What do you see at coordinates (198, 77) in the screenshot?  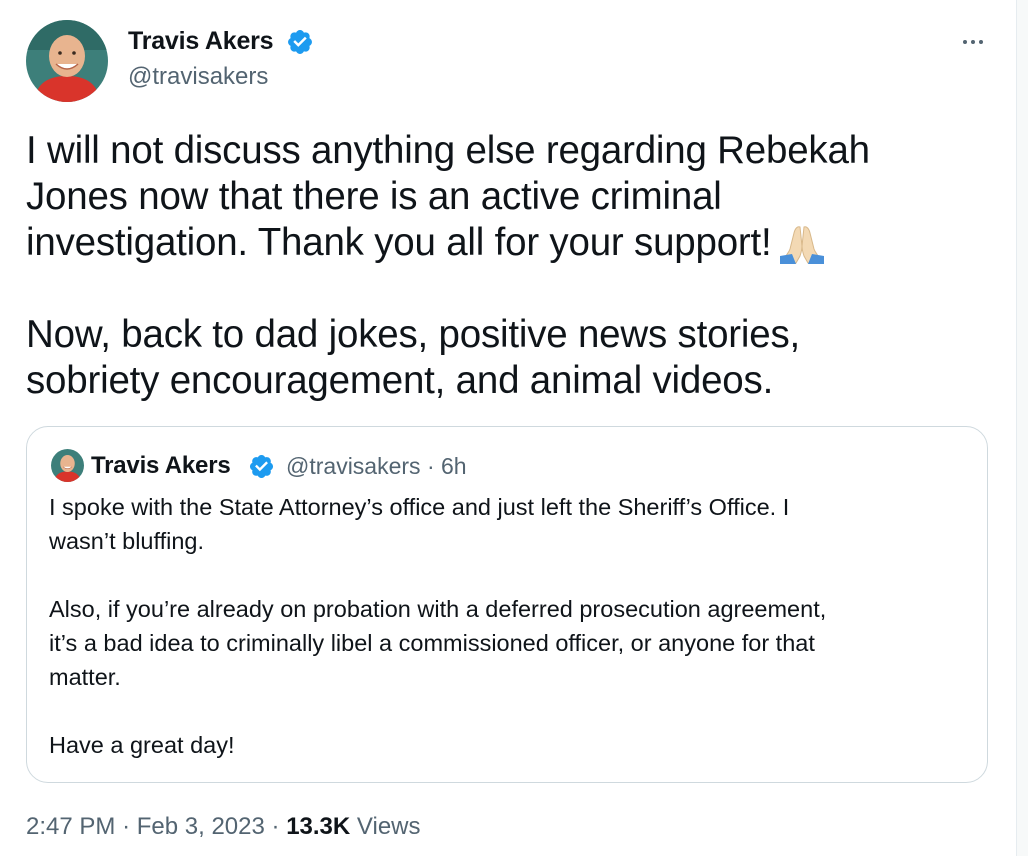 I see `author-handle: @travisakers` at bounding box center [198, 77].